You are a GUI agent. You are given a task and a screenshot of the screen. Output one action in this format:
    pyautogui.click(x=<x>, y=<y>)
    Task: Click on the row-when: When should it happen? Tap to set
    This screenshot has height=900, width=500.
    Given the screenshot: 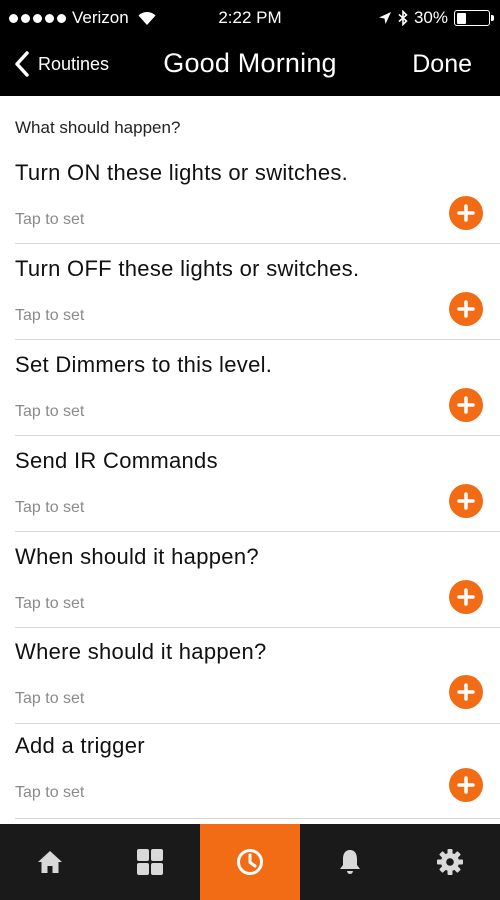 What is the action you would take?
    pyautogui.click(x=250, y=580)
    